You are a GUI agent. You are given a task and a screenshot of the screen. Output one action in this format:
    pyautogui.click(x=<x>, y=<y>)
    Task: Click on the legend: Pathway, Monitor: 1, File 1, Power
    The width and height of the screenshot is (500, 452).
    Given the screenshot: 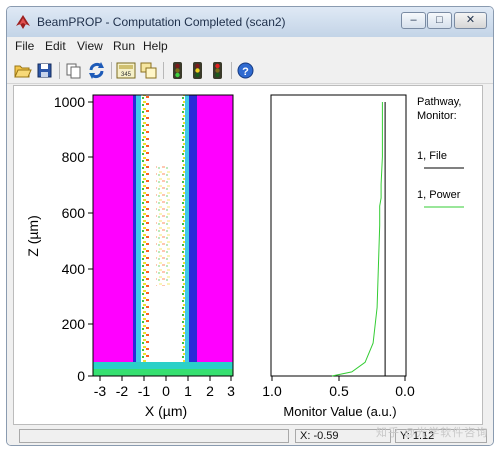 What is the action you would take?
    pyautogui.click(x=440, y=152)
    